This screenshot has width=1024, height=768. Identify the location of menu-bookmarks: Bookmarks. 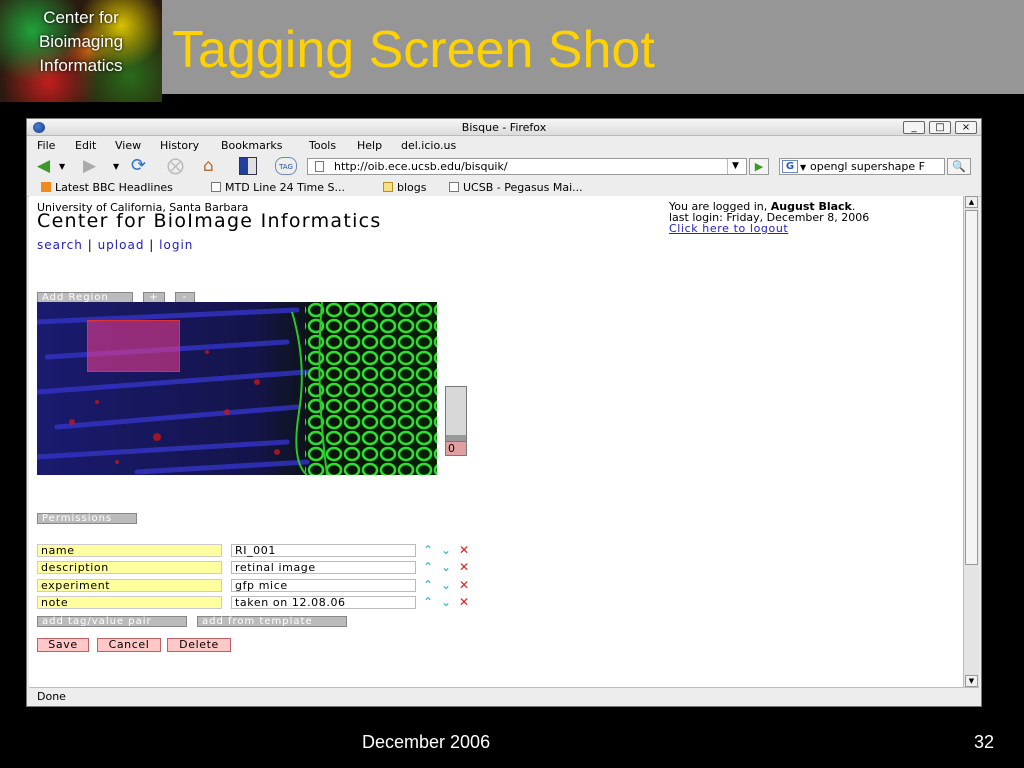
(251, 145).